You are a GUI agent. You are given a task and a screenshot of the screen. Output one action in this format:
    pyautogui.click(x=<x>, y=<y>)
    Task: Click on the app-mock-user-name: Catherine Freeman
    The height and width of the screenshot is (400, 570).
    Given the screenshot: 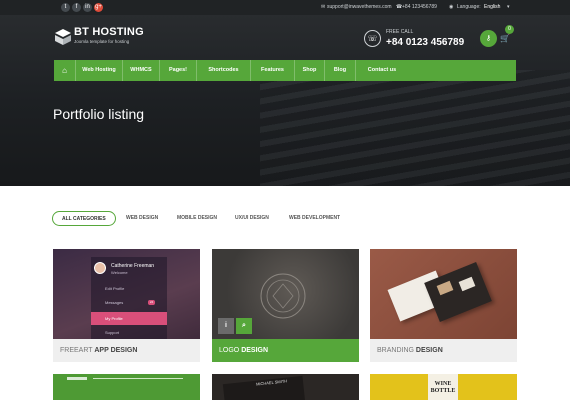 What is the action you would take?
    pyautogui.click(x=133, y=266)
    